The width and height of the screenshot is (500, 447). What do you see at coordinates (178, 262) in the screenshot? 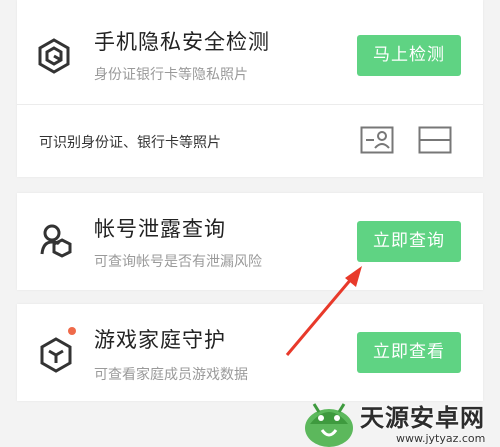
I see `account-leak-subtitle: 可查询帐号是否有泄漏风险` at bounding box center [178, 262].